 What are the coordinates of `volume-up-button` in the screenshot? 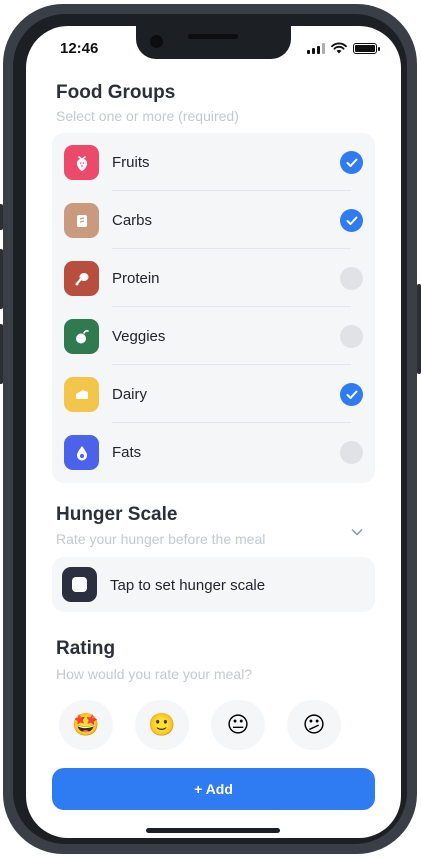 It's located at (1, 279).